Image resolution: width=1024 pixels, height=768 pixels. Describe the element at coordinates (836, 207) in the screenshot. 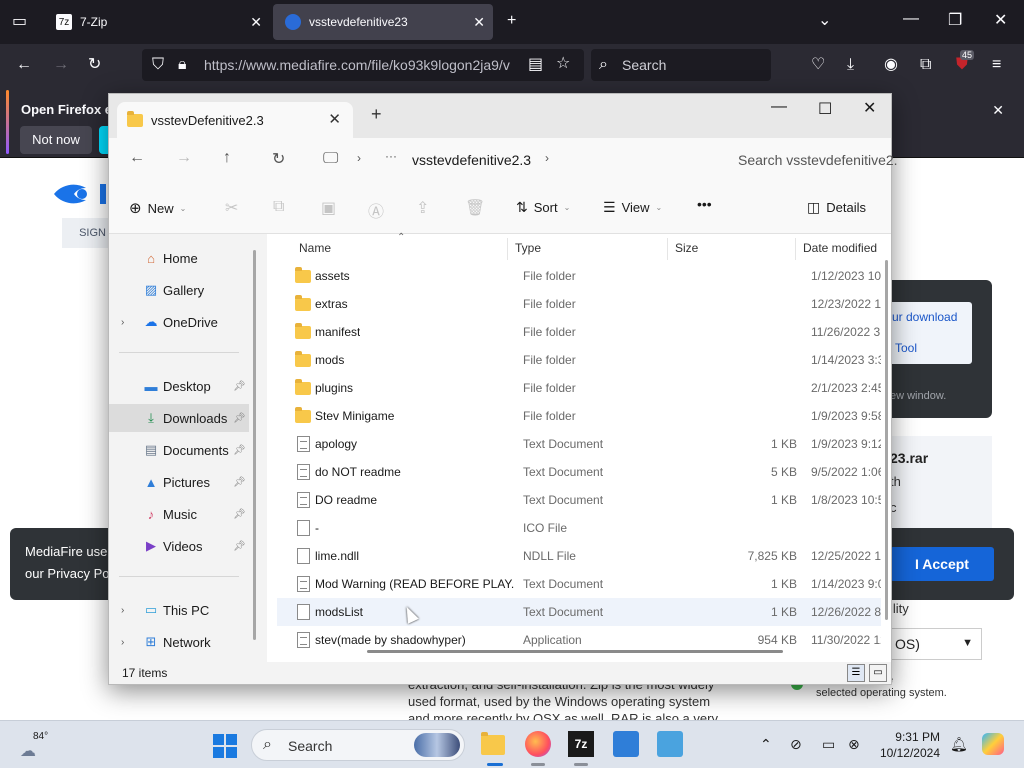

I see `details-button: ◫ Details` at that location.